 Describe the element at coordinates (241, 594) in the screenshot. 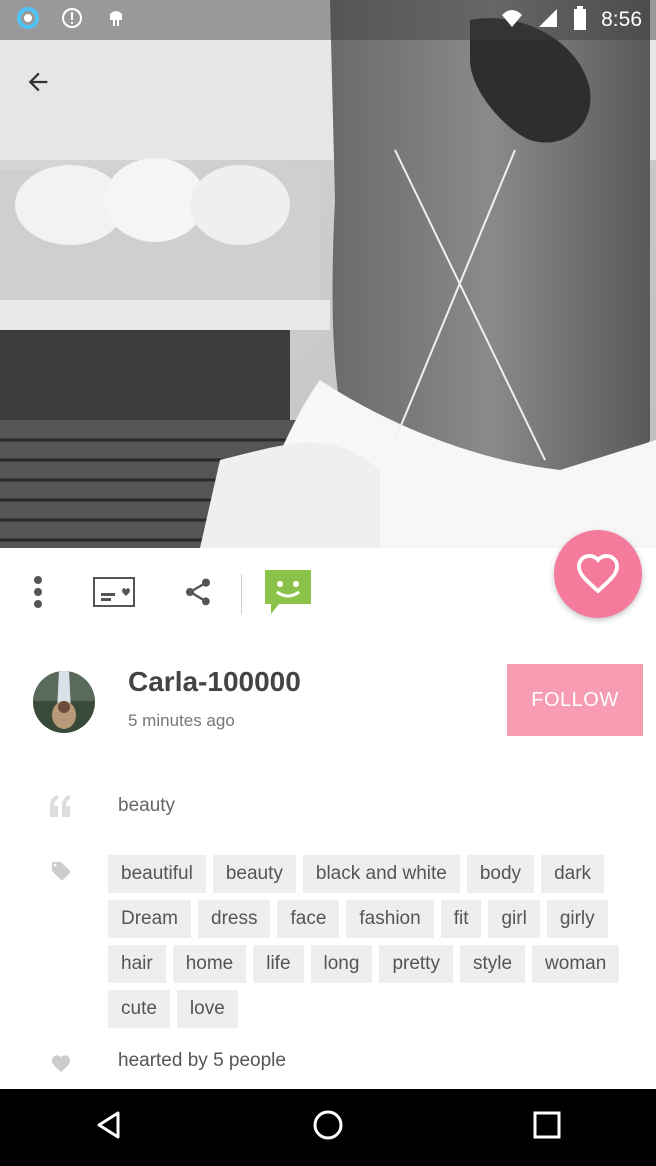

I see `toolbar-divider` at that location.